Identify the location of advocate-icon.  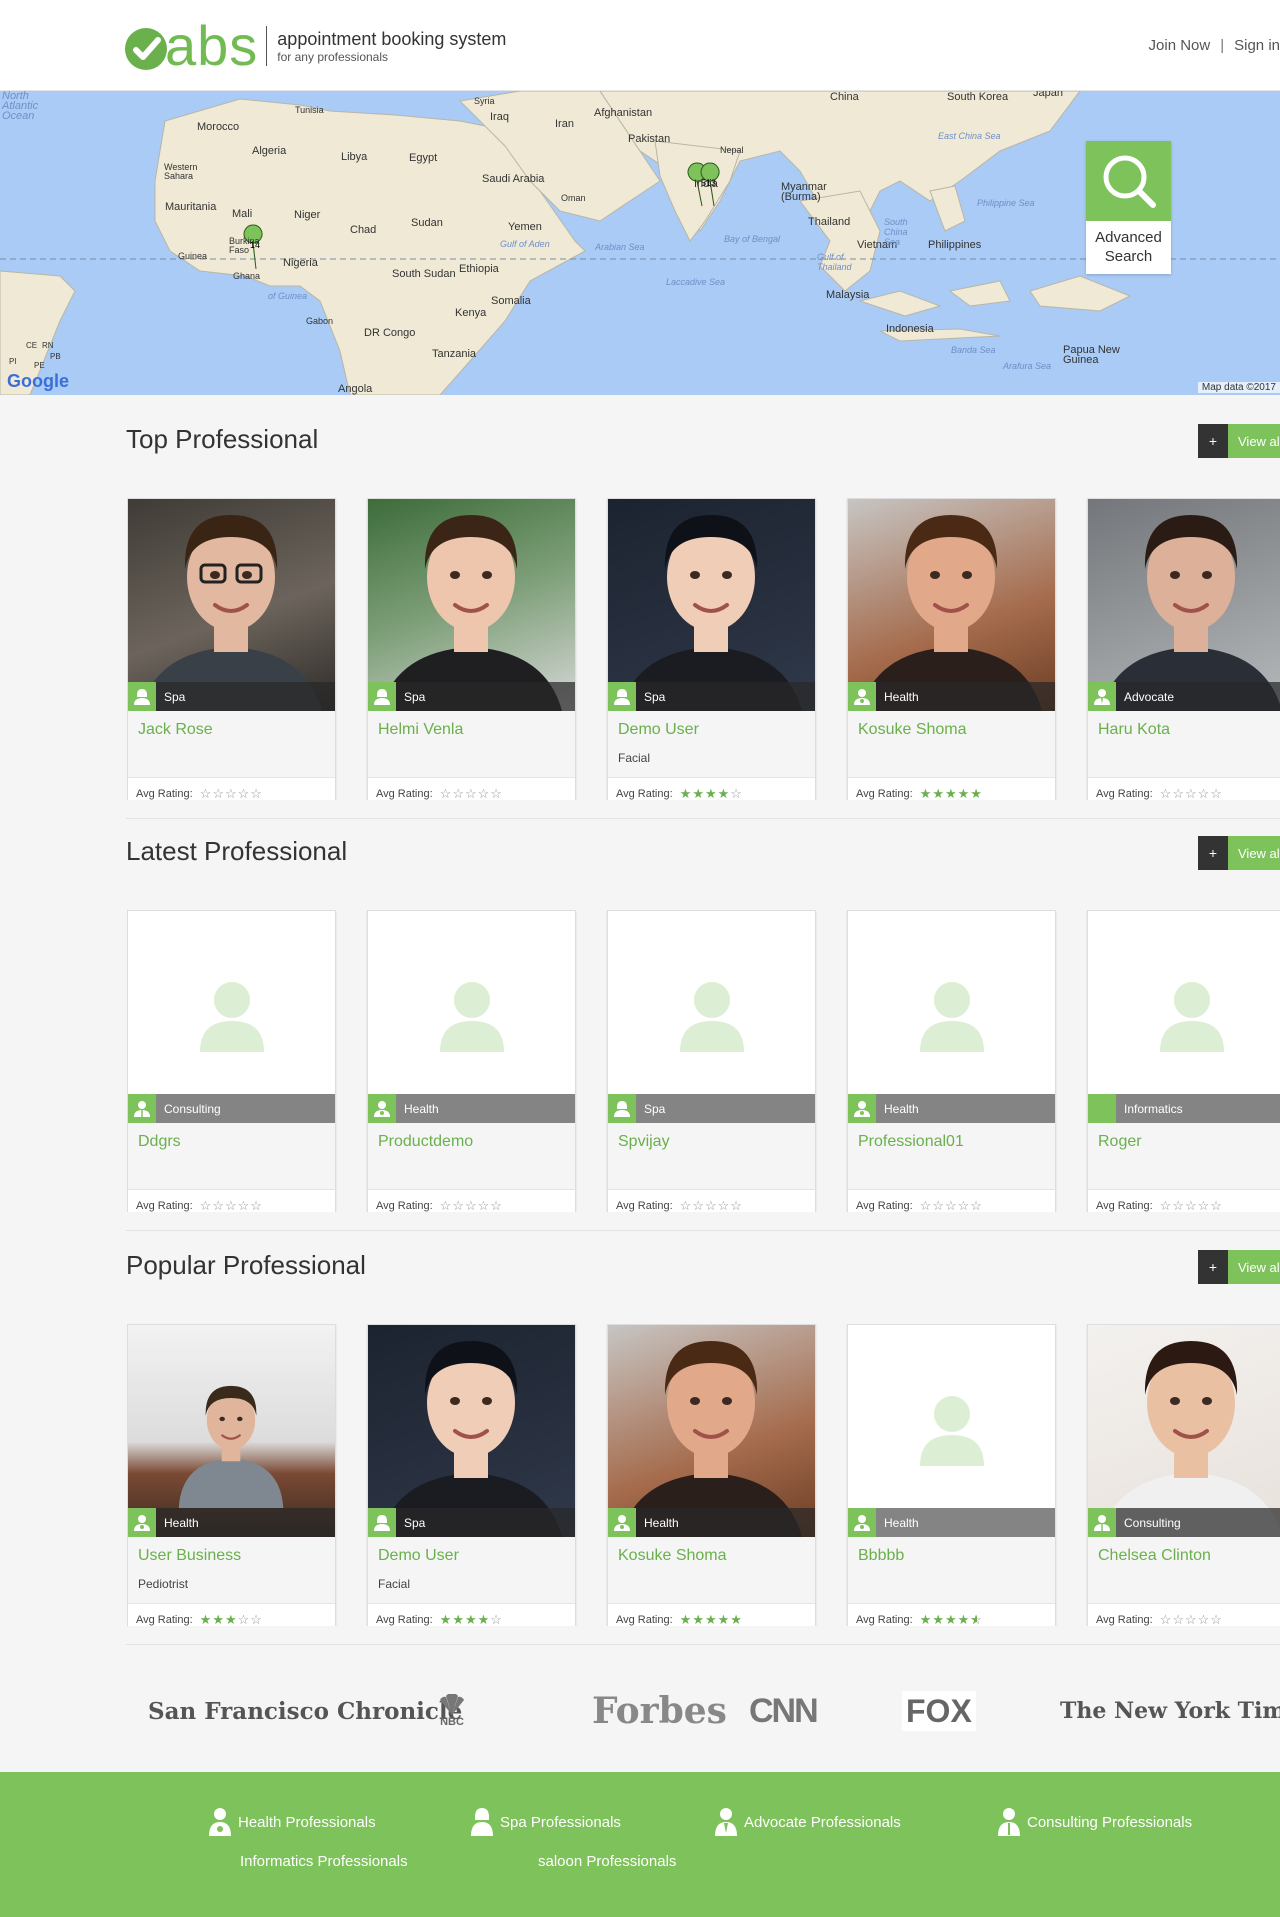
(1102, 696).